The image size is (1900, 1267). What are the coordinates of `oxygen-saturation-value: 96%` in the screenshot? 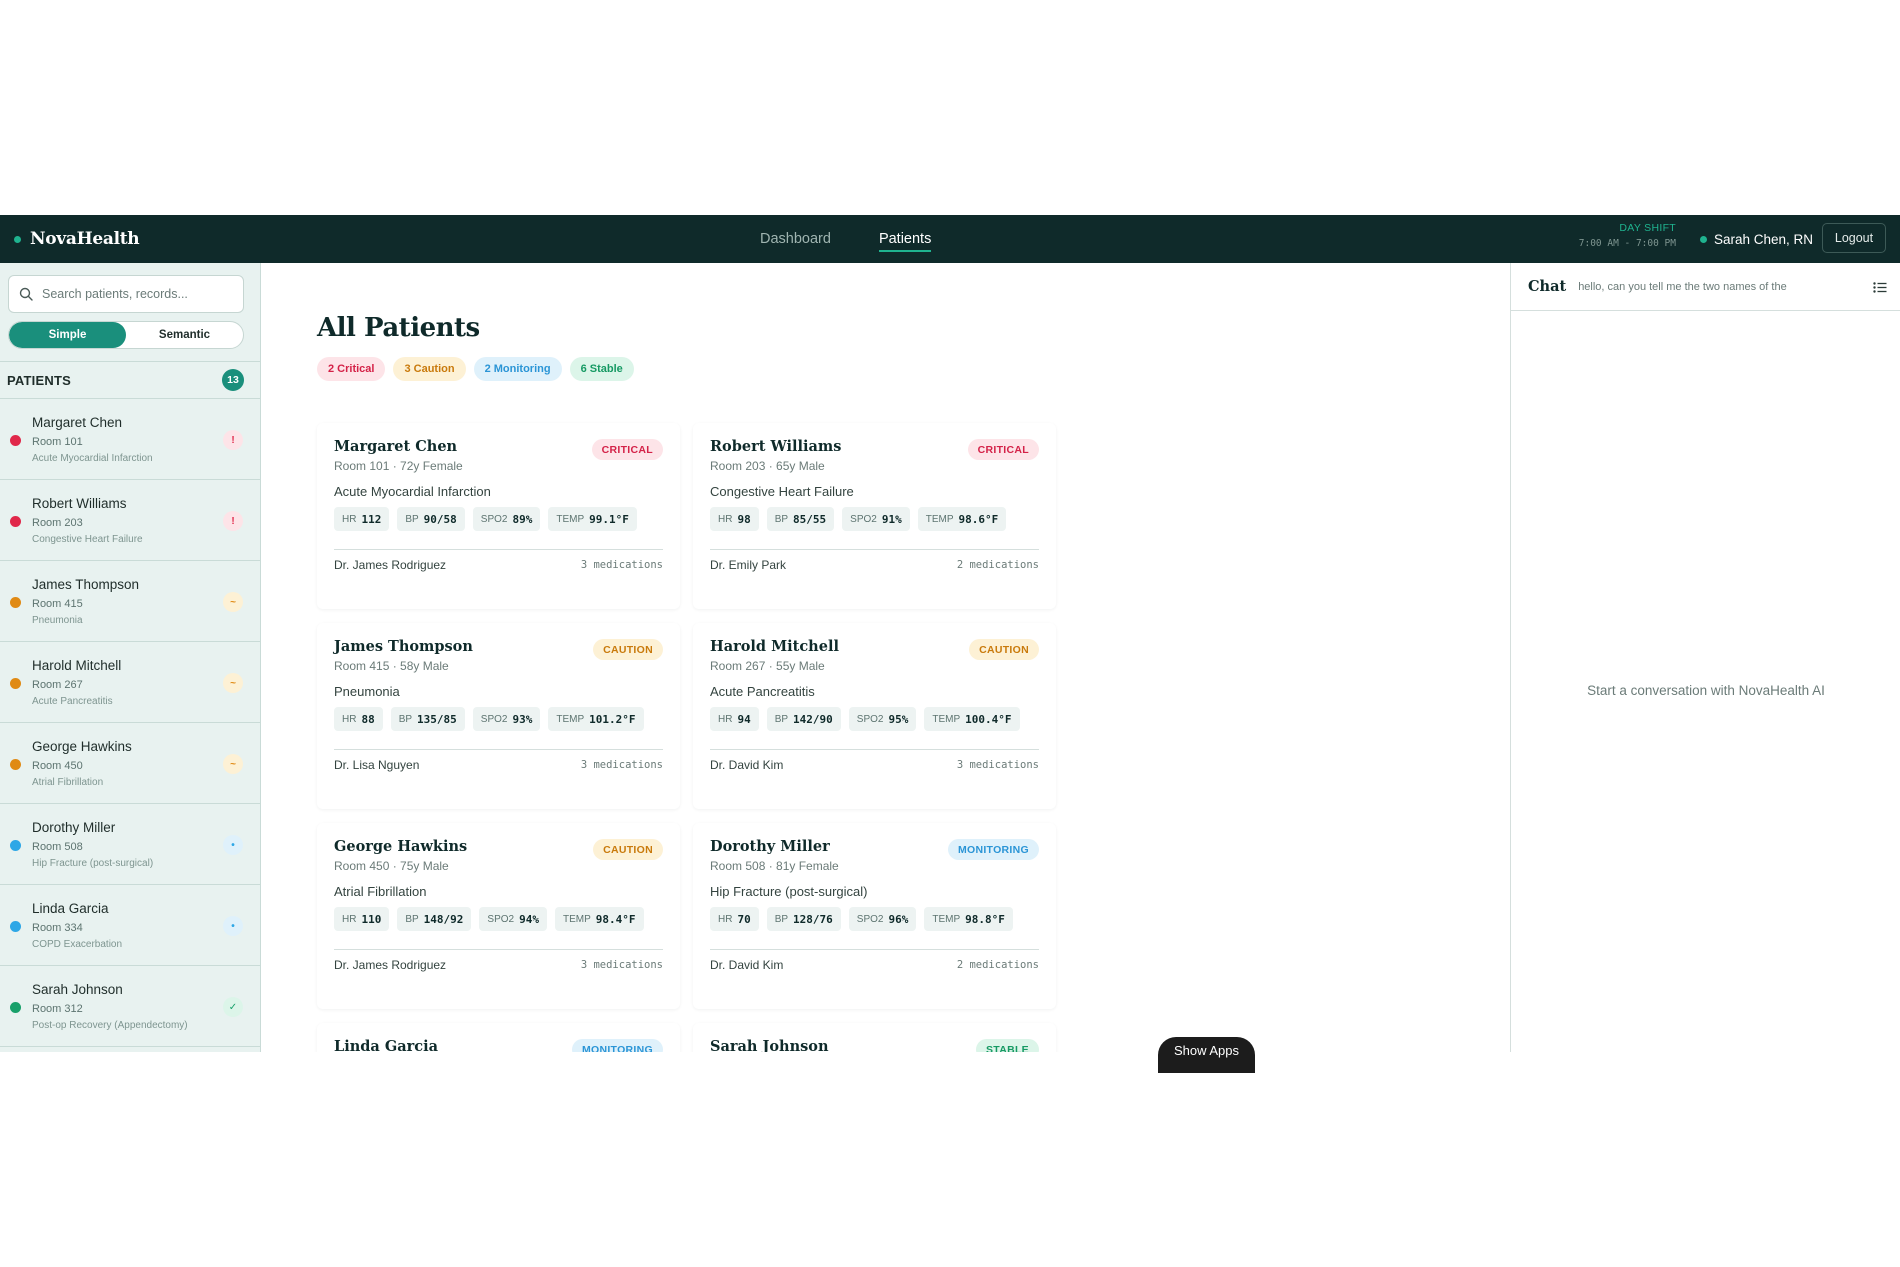 It's located at (898, 919).